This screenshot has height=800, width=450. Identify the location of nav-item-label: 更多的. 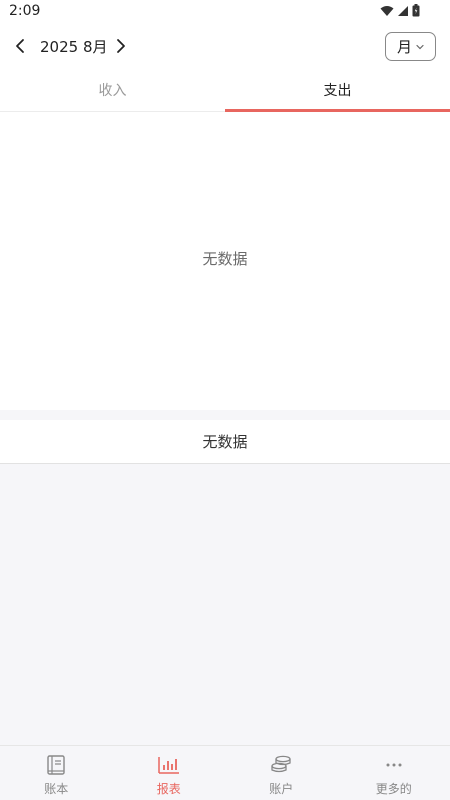
(393, 789).